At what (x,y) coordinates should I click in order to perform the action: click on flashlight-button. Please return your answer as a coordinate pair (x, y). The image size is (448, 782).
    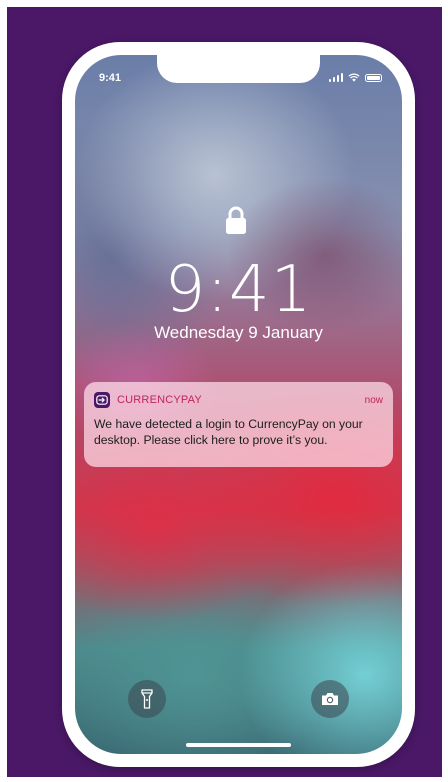
    Looking at the image, I should click on (147, 699).